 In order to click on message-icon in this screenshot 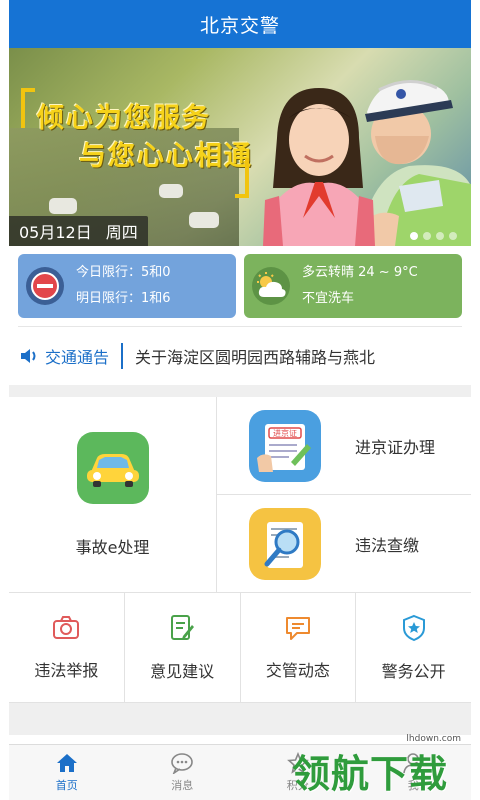, I will do `click(297, 628)`.